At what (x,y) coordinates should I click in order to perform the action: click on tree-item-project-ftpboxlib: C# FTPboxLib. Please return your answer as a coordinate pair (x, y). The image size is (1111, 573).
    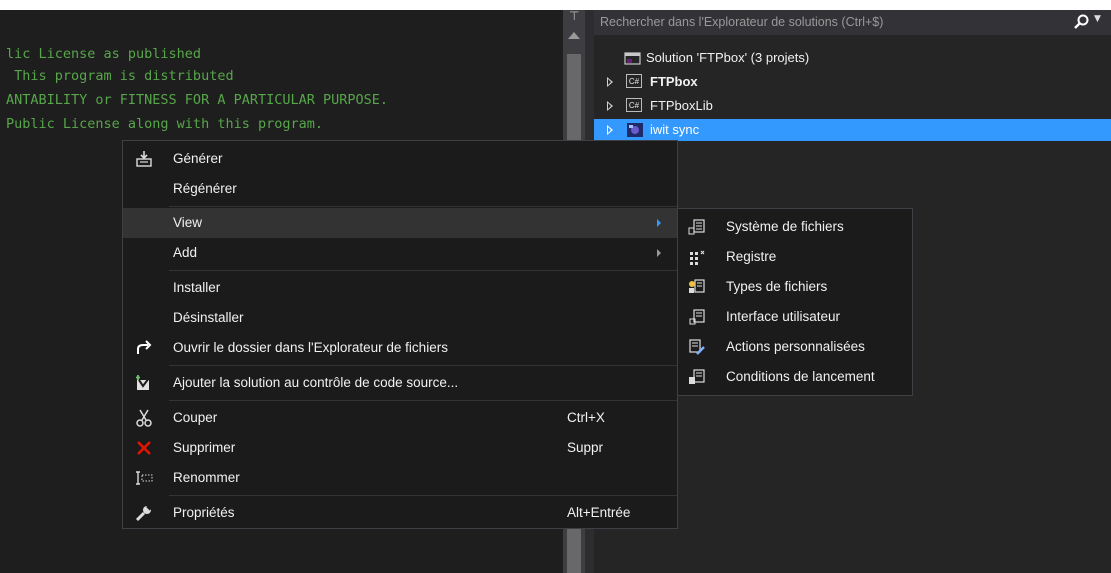
    Looking at the image, I should click on (852, 106).